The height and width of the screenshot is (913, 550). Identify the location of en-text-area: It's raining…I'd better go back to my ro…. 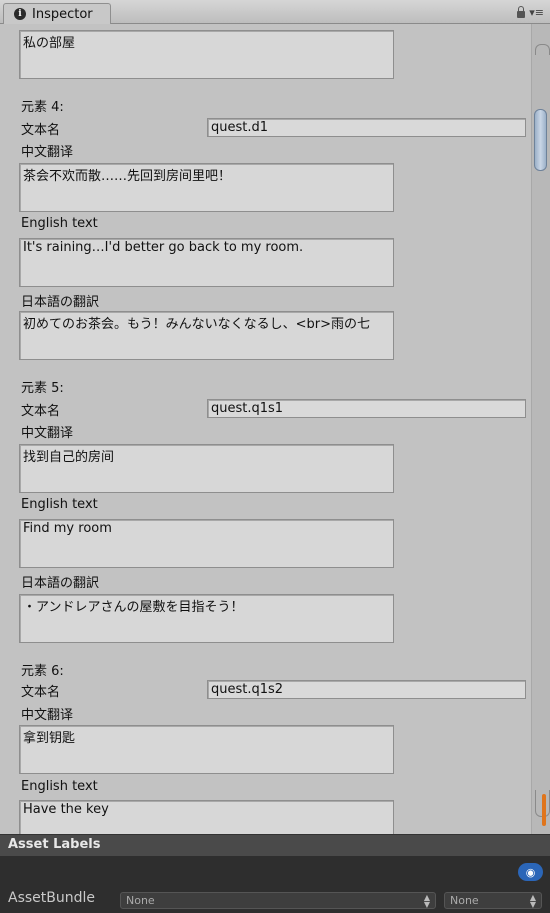
(206, 262).